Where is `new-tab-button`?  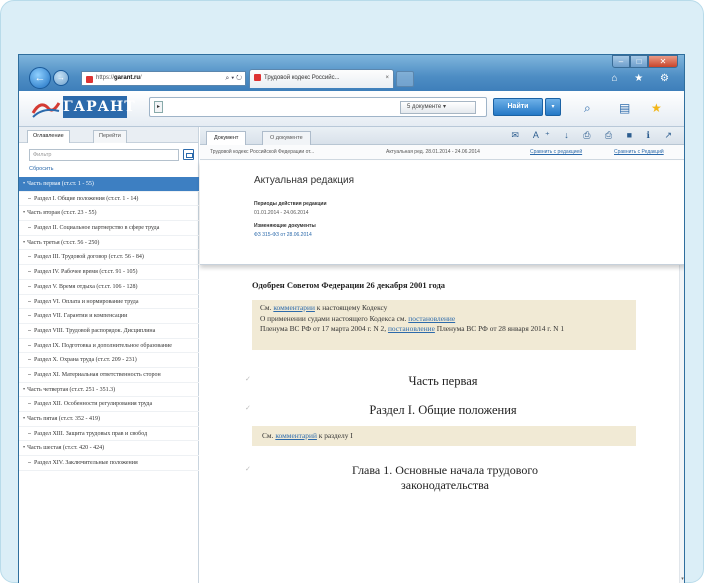
new-tab-button is located at coordinates (405, 79).